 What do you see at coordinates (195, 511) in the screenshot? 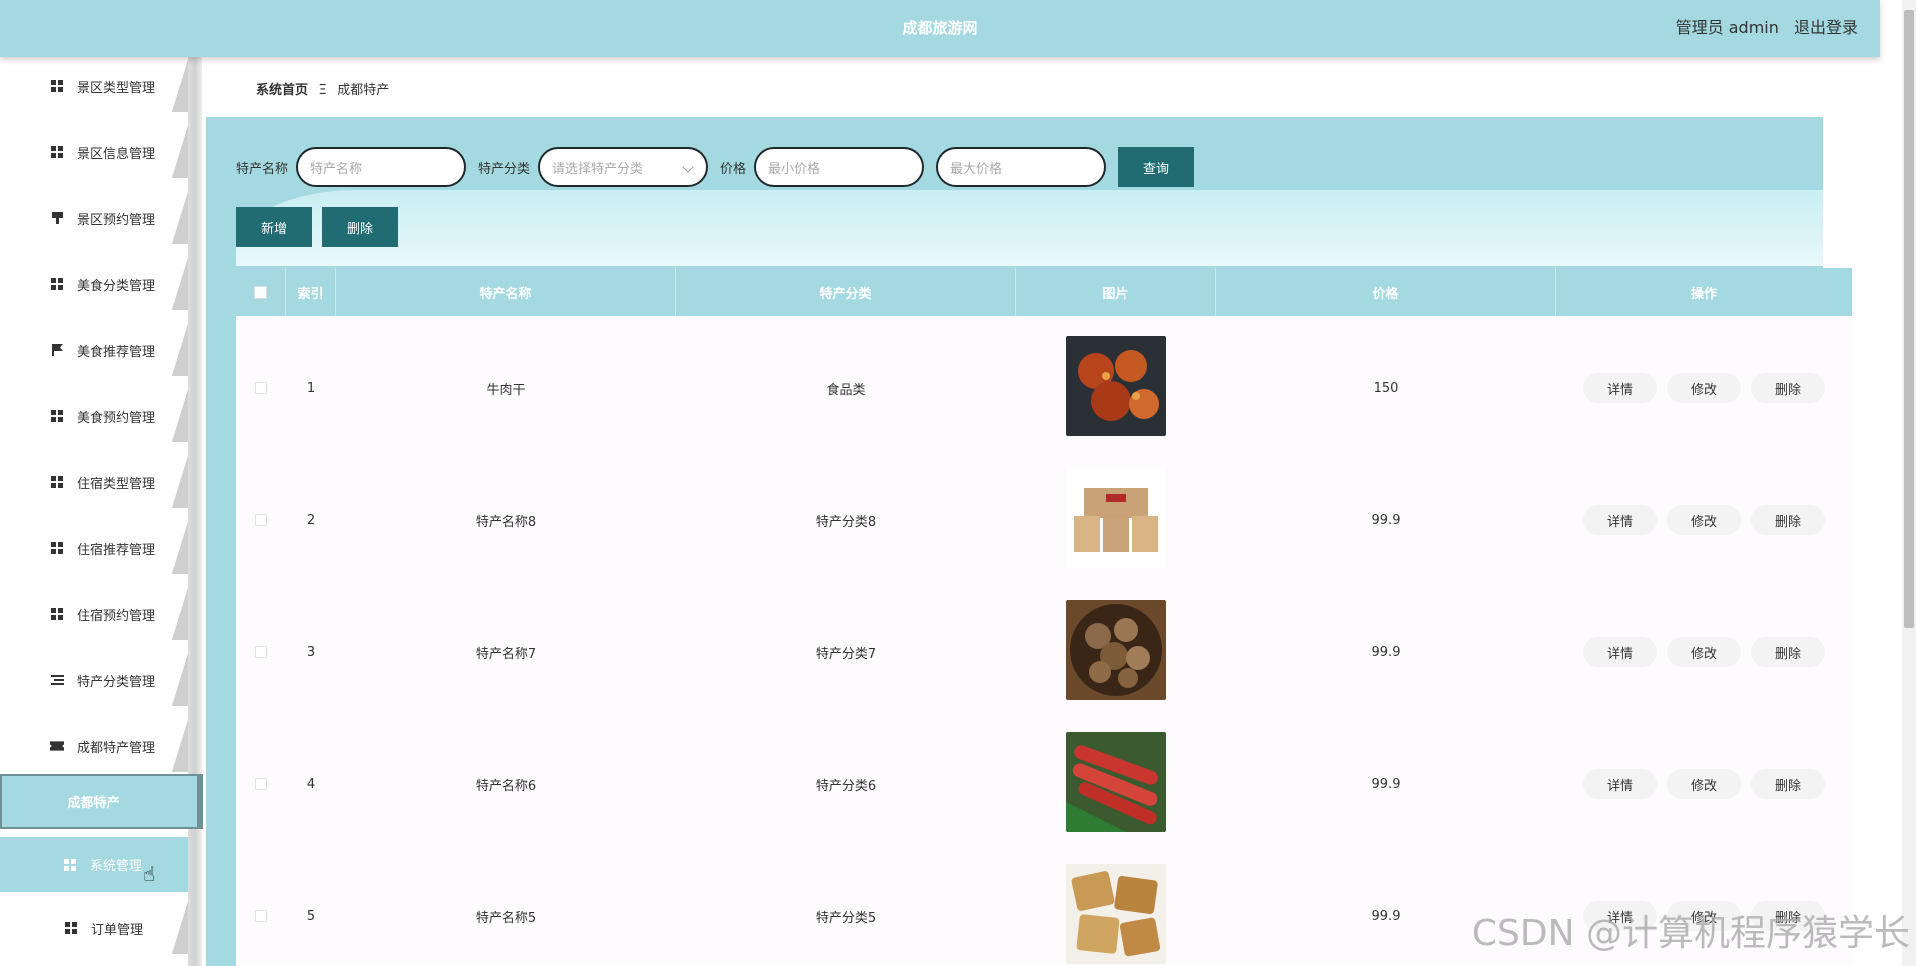
I see `sidebar-divider` at bounding box center [195, 511].